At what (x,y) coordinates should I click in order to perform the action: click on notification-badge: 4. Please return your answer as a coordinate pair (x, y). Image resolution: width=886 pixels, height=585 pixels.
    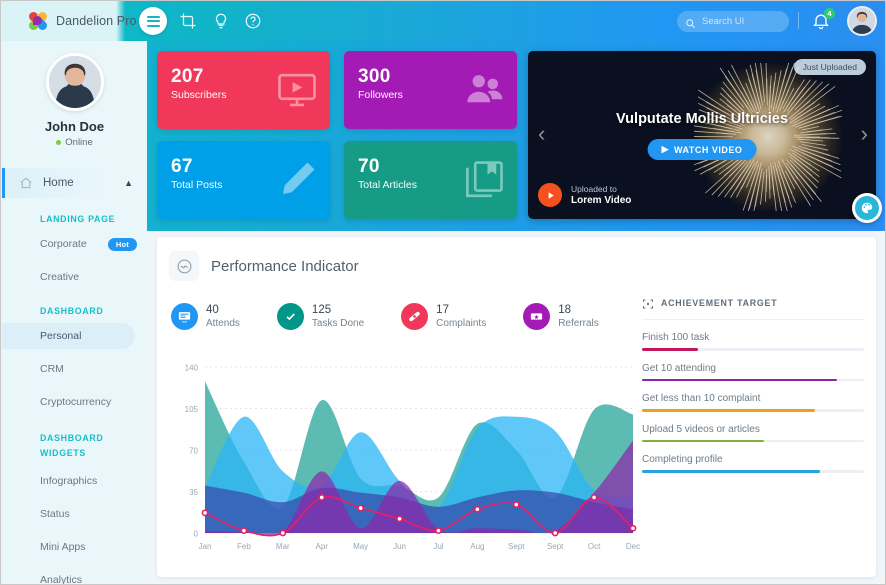
    Looking at the image, I should click on (829, 13).